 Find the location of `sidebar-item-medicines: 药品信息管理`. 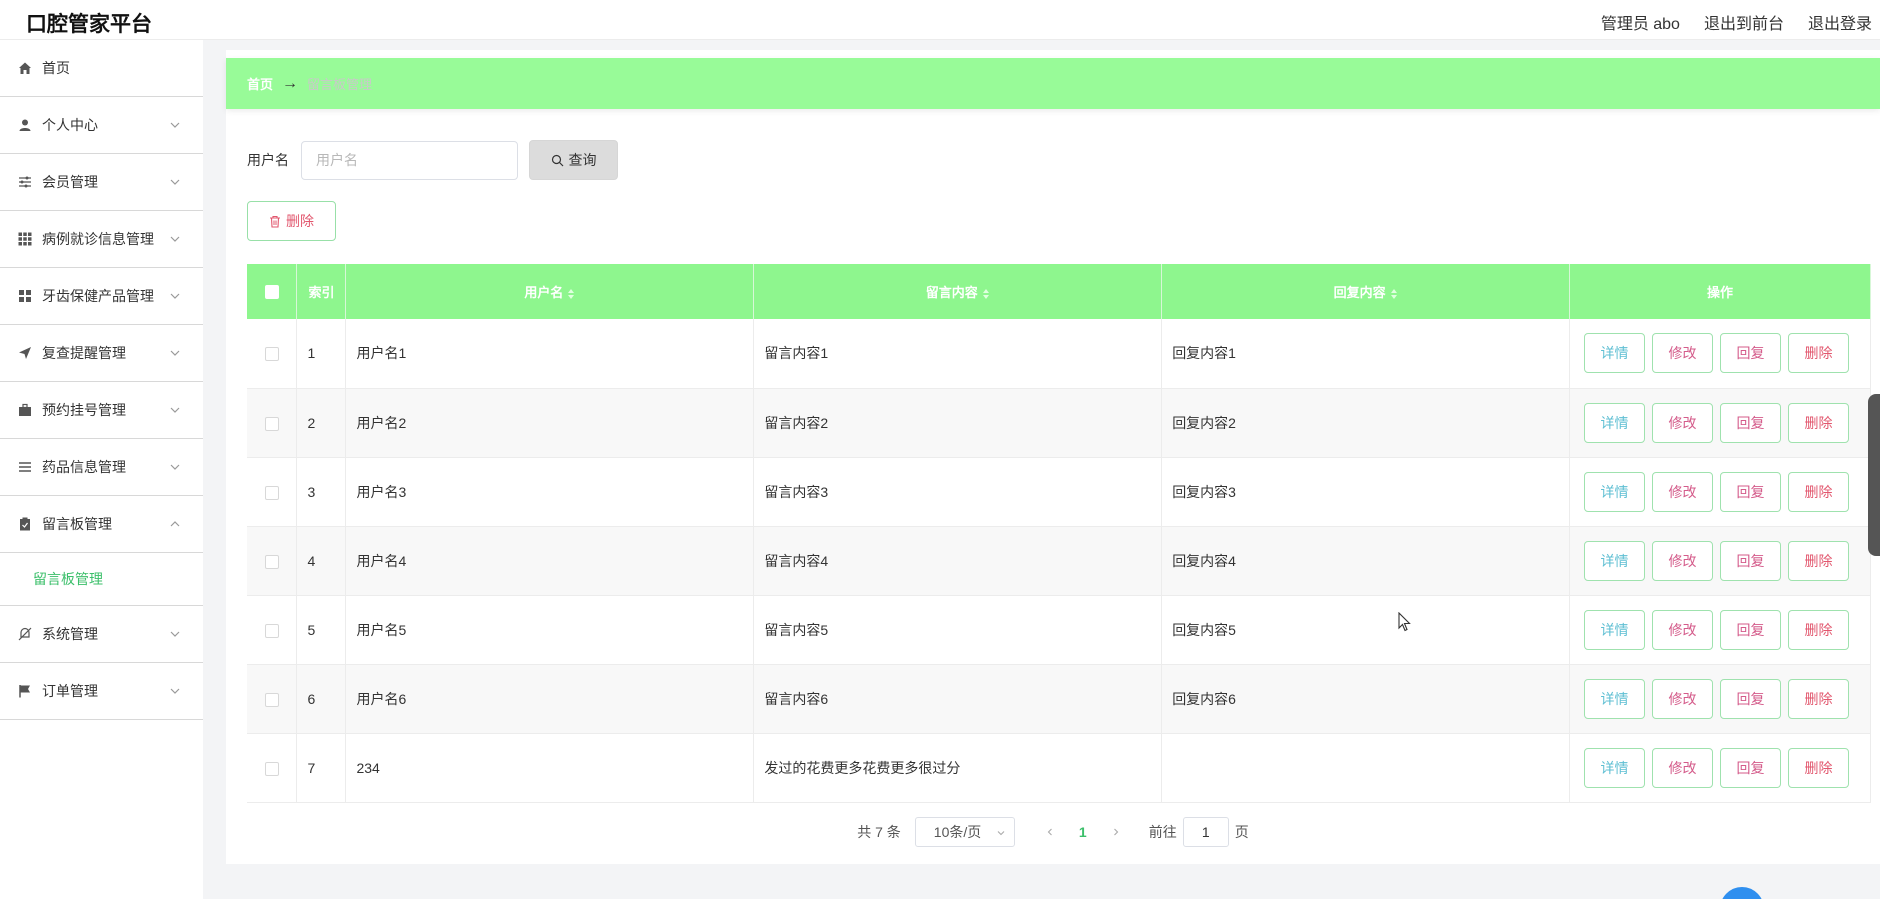

sidebar-item-medicines: 药品信息管理 is located at coordinates (101, 467).